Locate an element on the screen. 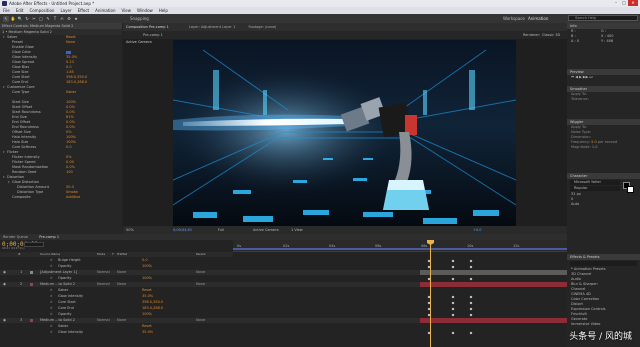 The height and width of the screenshot is (347, 640). work-area-bar is located at coordinates (400, 249).